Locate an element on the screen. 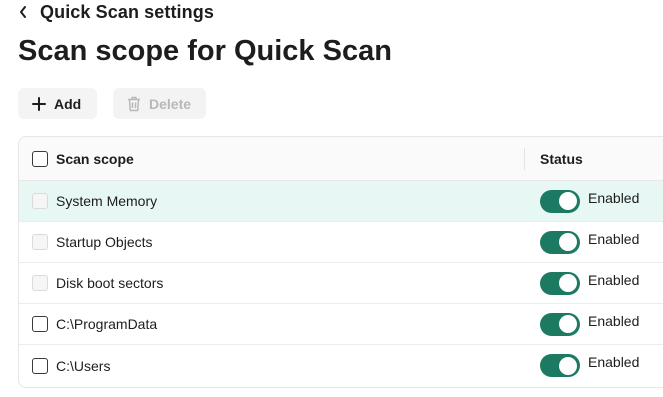 The width and height of the screenshot is (663, 397). column-header-scan-scope: Scan scope is located at coordinates (95, 158).